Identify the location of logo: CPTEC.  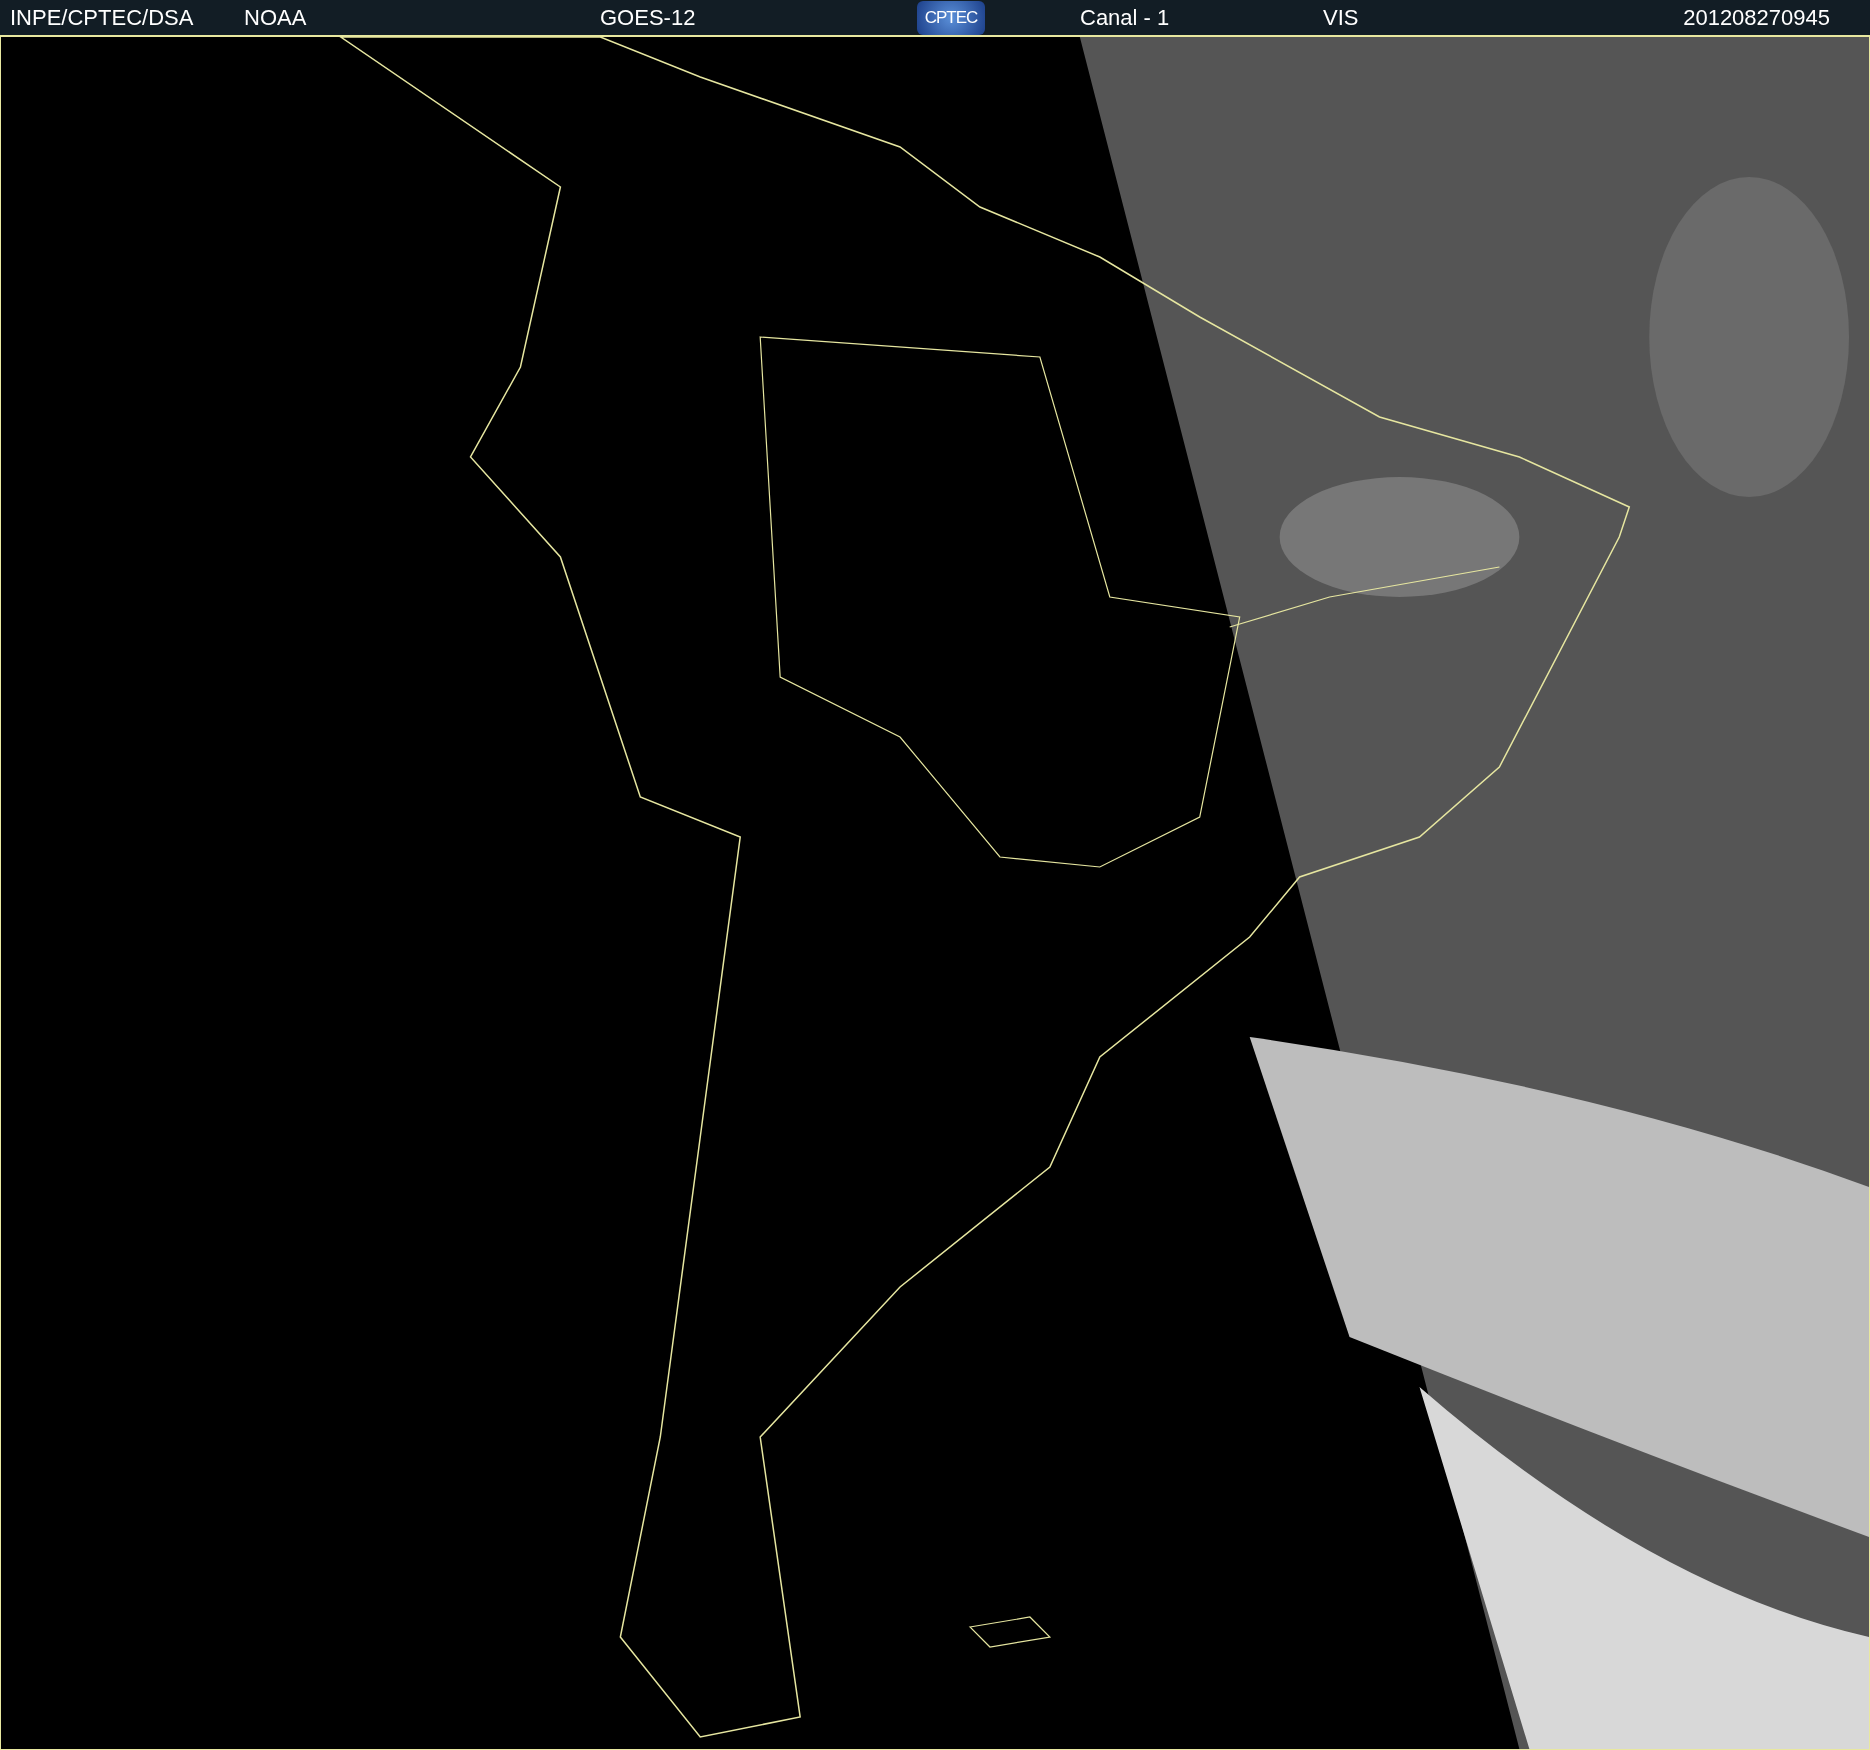
(951, 17).